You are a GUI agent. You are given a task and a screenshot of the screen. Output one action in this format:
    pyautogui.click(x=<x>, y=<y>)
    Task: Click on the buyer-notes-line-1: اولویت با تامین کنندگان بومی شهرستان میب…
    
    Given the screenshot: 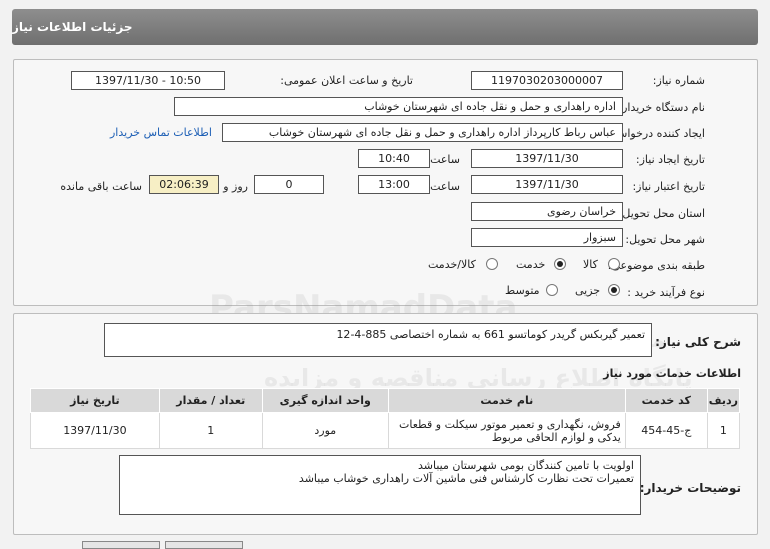 What is the action you would take?
    pyautogui.click(x=526, y=465)
    